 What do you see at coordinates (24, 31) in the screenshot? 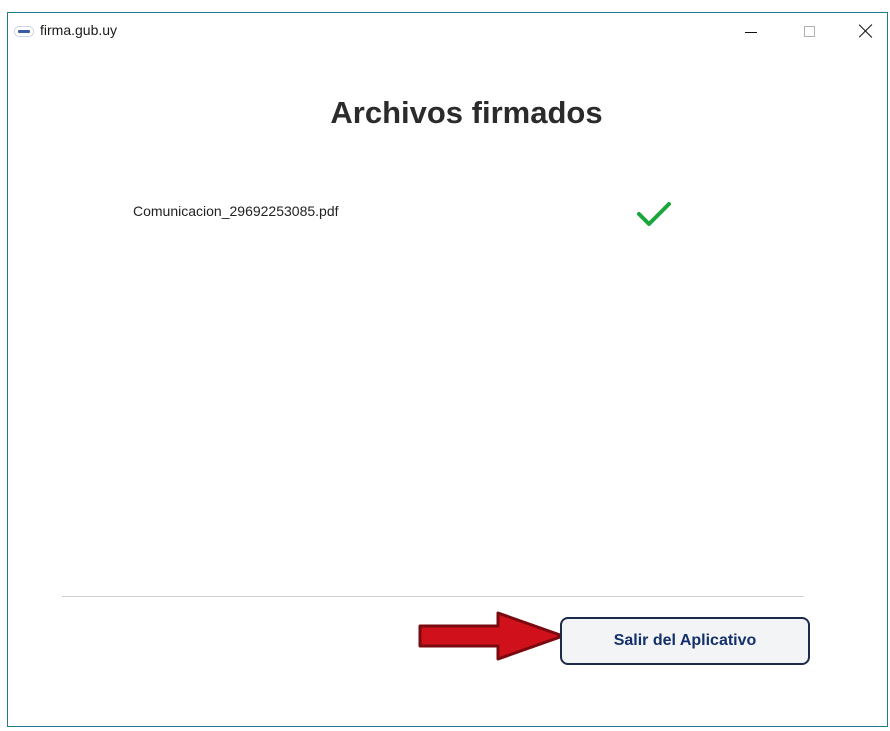
I see `app-logo-icon` at bounding box center [24, 31].